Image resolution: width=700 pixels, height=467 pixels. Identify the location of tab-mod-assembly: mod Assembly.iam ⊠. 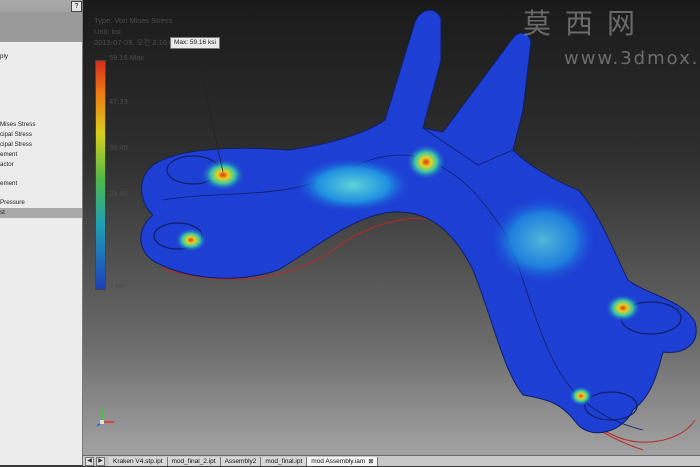
(343, 461).